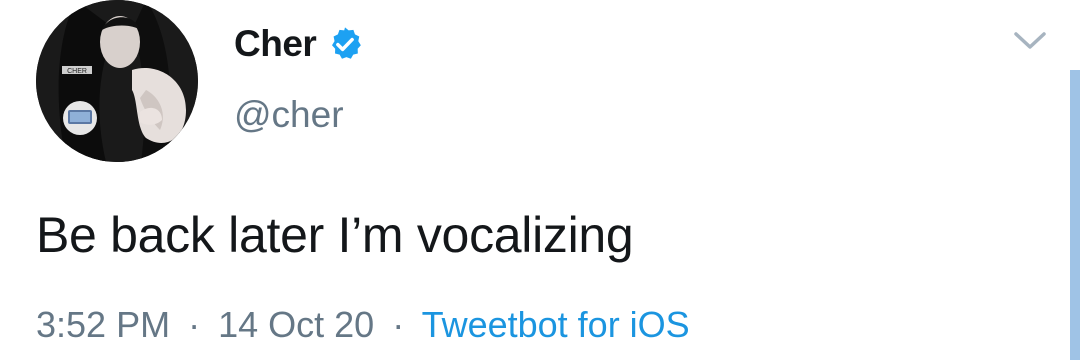 The image size is (1080, 360). What do you see at coordinates (1030, 41) in the screenshot?
I see `chevron-down-icon` at bounding box center [1030, 41].